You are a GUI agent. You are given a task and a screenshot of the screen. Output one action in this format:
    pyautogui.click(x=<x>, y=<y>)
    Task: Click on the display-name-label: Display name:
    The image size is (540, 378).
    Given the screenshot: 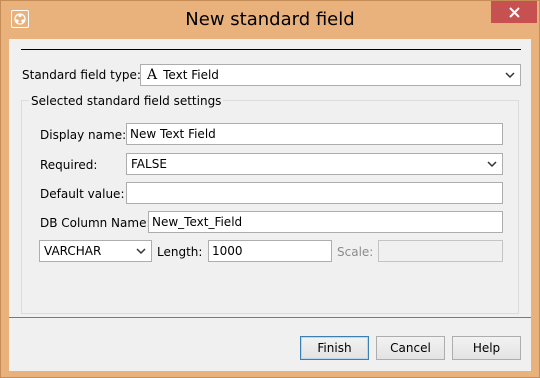 What is the action you would take?
    pyautogui.click(x=83, y=135)
    